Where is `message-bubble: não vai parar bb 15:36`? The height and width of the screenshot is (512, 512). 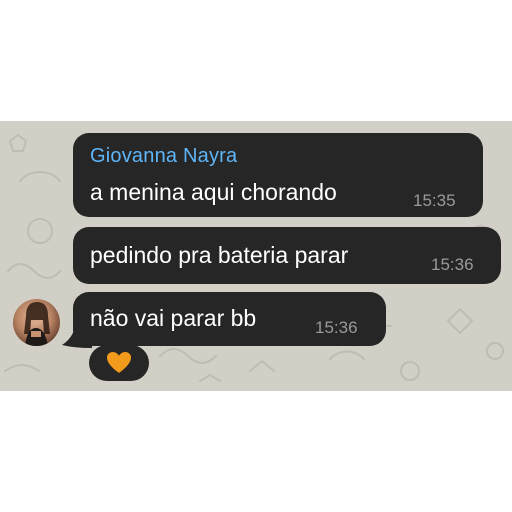 message-bubble: não vai parar bb 15:36 is located at coordinates (229, 319).